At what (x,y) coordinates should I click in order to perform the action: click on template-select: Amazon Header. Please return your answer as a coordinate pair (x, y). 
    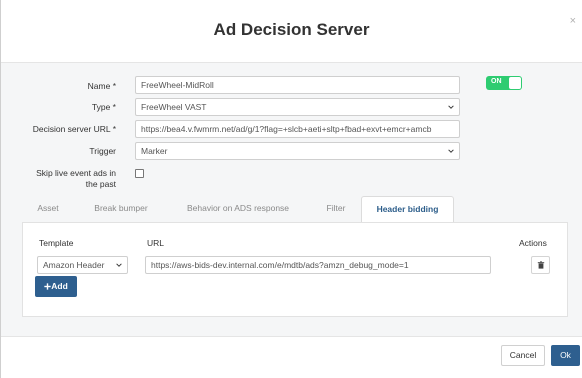
    Looking at the image, I should click on (82, 265).